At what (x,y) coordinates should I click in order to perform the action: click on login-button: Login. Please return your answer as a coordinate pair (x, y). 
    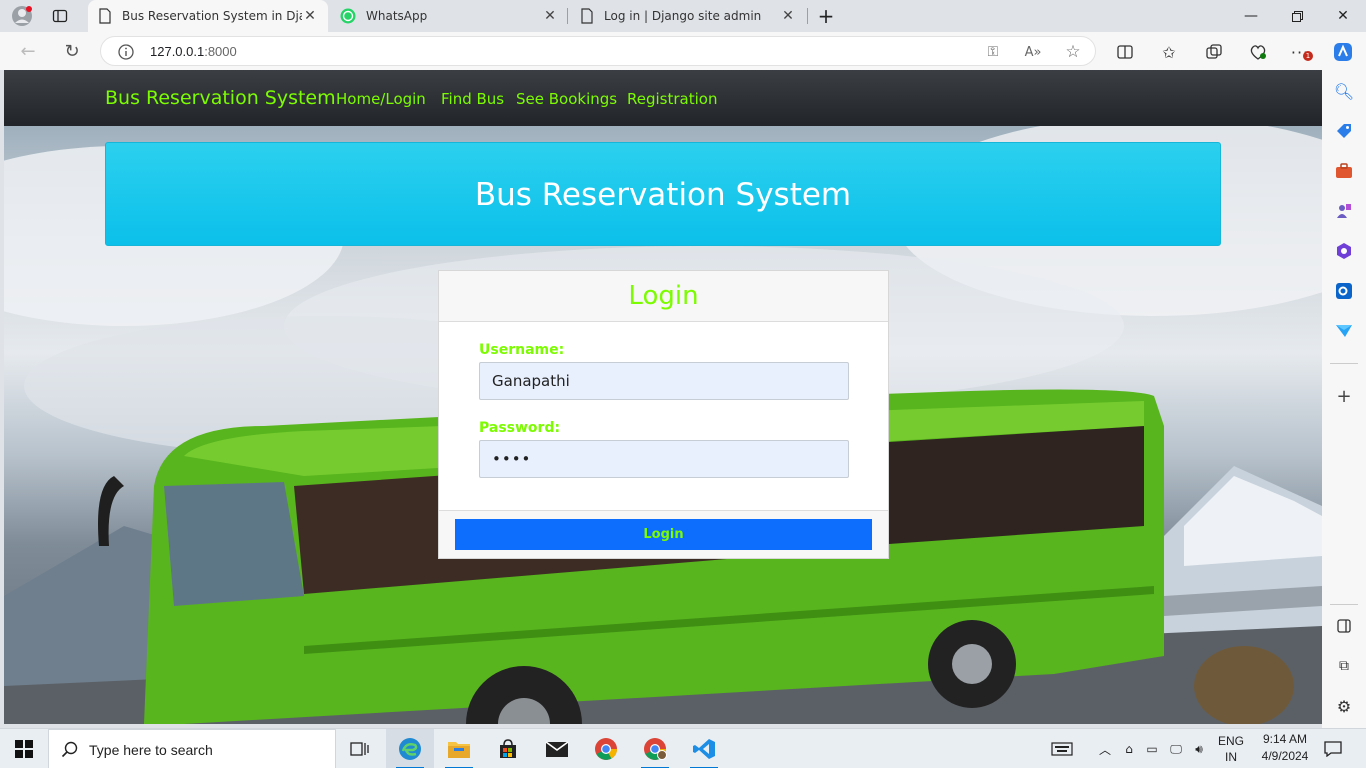
    Looking at the image, I should click on (663, 534).